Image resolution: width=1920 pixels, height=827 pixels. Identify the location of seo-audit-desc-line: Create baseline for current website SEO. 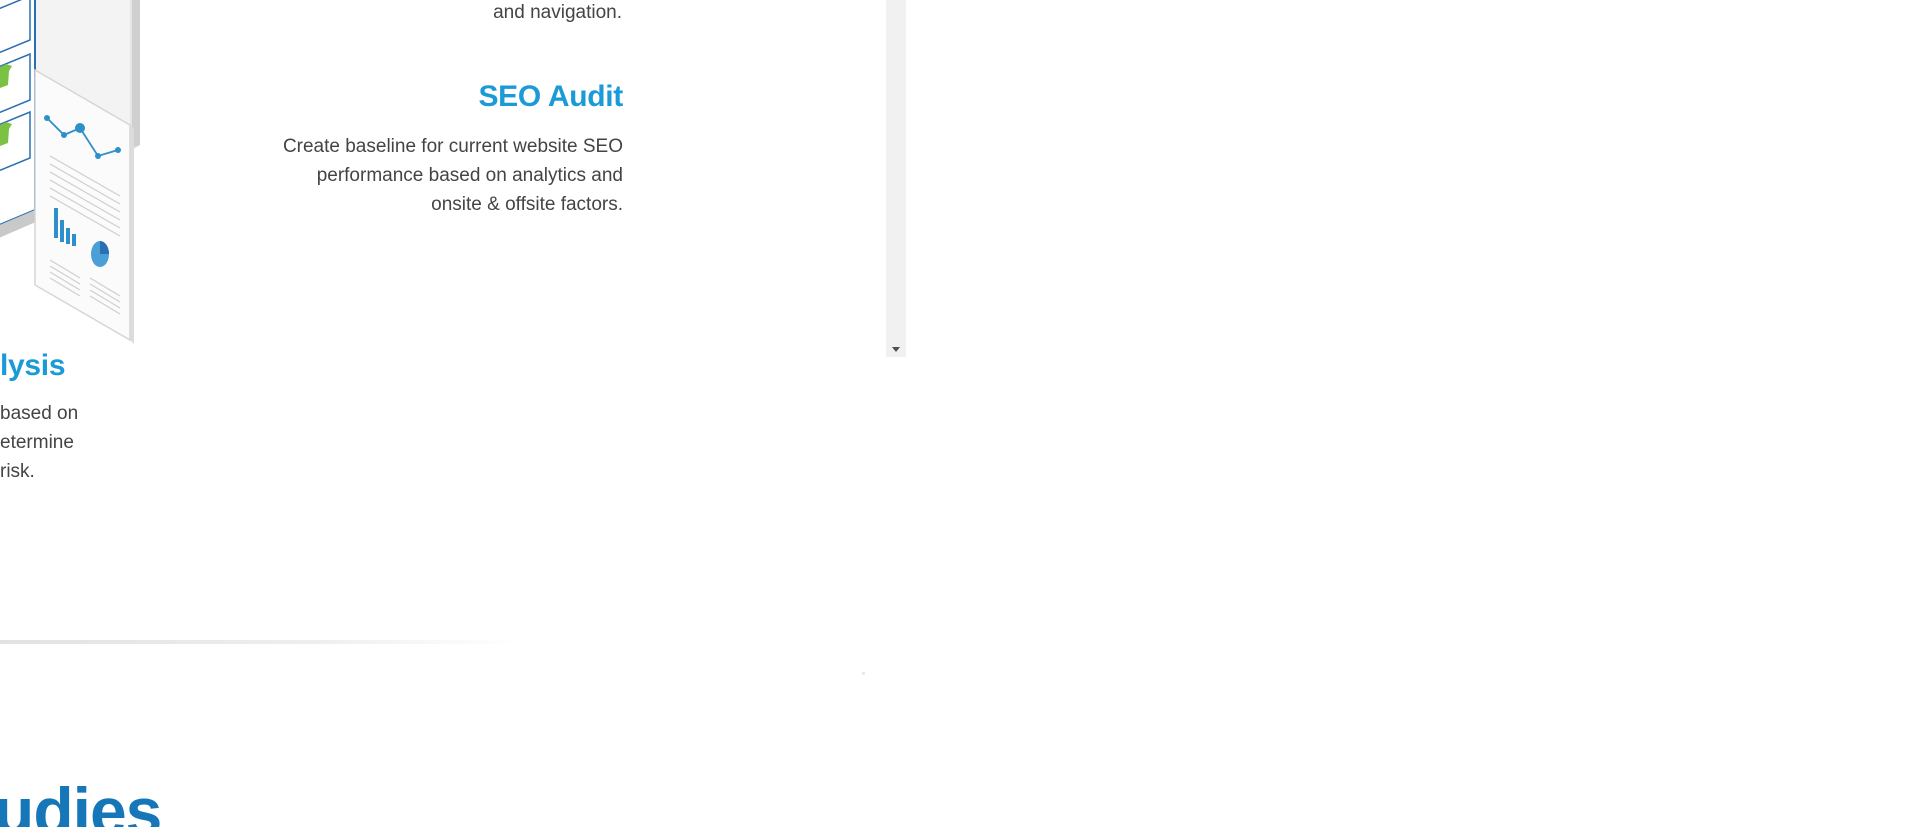
(452, 146).